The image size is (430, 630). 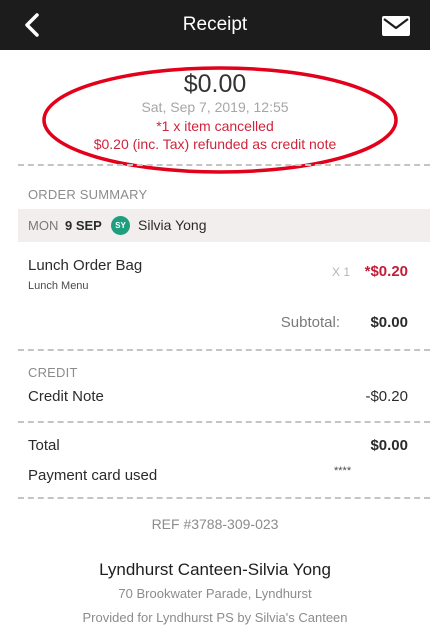 What do you see at coordinates (215, 107) in the screenshot?
I see `receipt-datetime: Sat, Sep 7, 2019, 12:55` at bounding box center [215, 107].